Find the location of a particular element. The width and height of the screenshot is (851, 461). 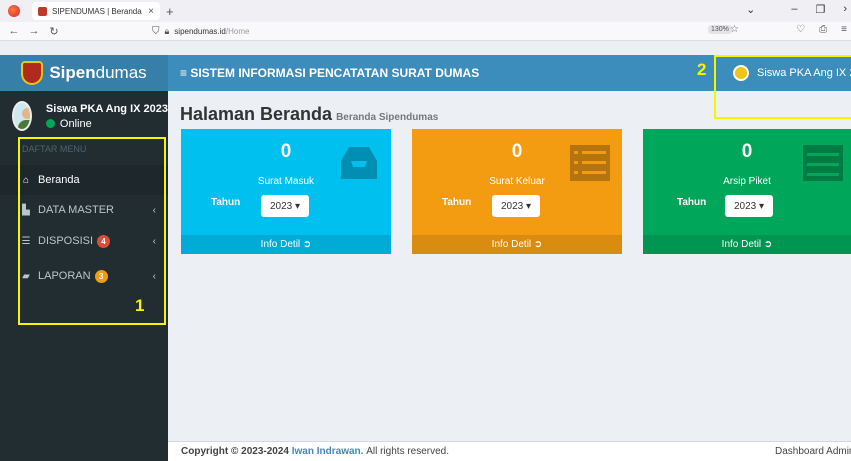

lock-icon: 🔒︎ is located at coordinates (167, 31).